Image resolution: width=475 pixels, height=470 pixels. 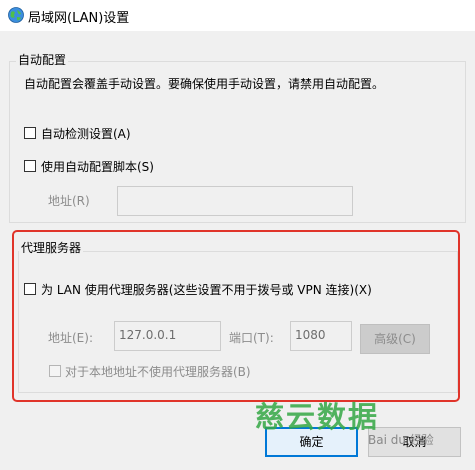 What do you see at coordinates (42, 59) in the screenshot?
I see `auto-config-group-label: 自动配置` at bounding box center [42, 59].